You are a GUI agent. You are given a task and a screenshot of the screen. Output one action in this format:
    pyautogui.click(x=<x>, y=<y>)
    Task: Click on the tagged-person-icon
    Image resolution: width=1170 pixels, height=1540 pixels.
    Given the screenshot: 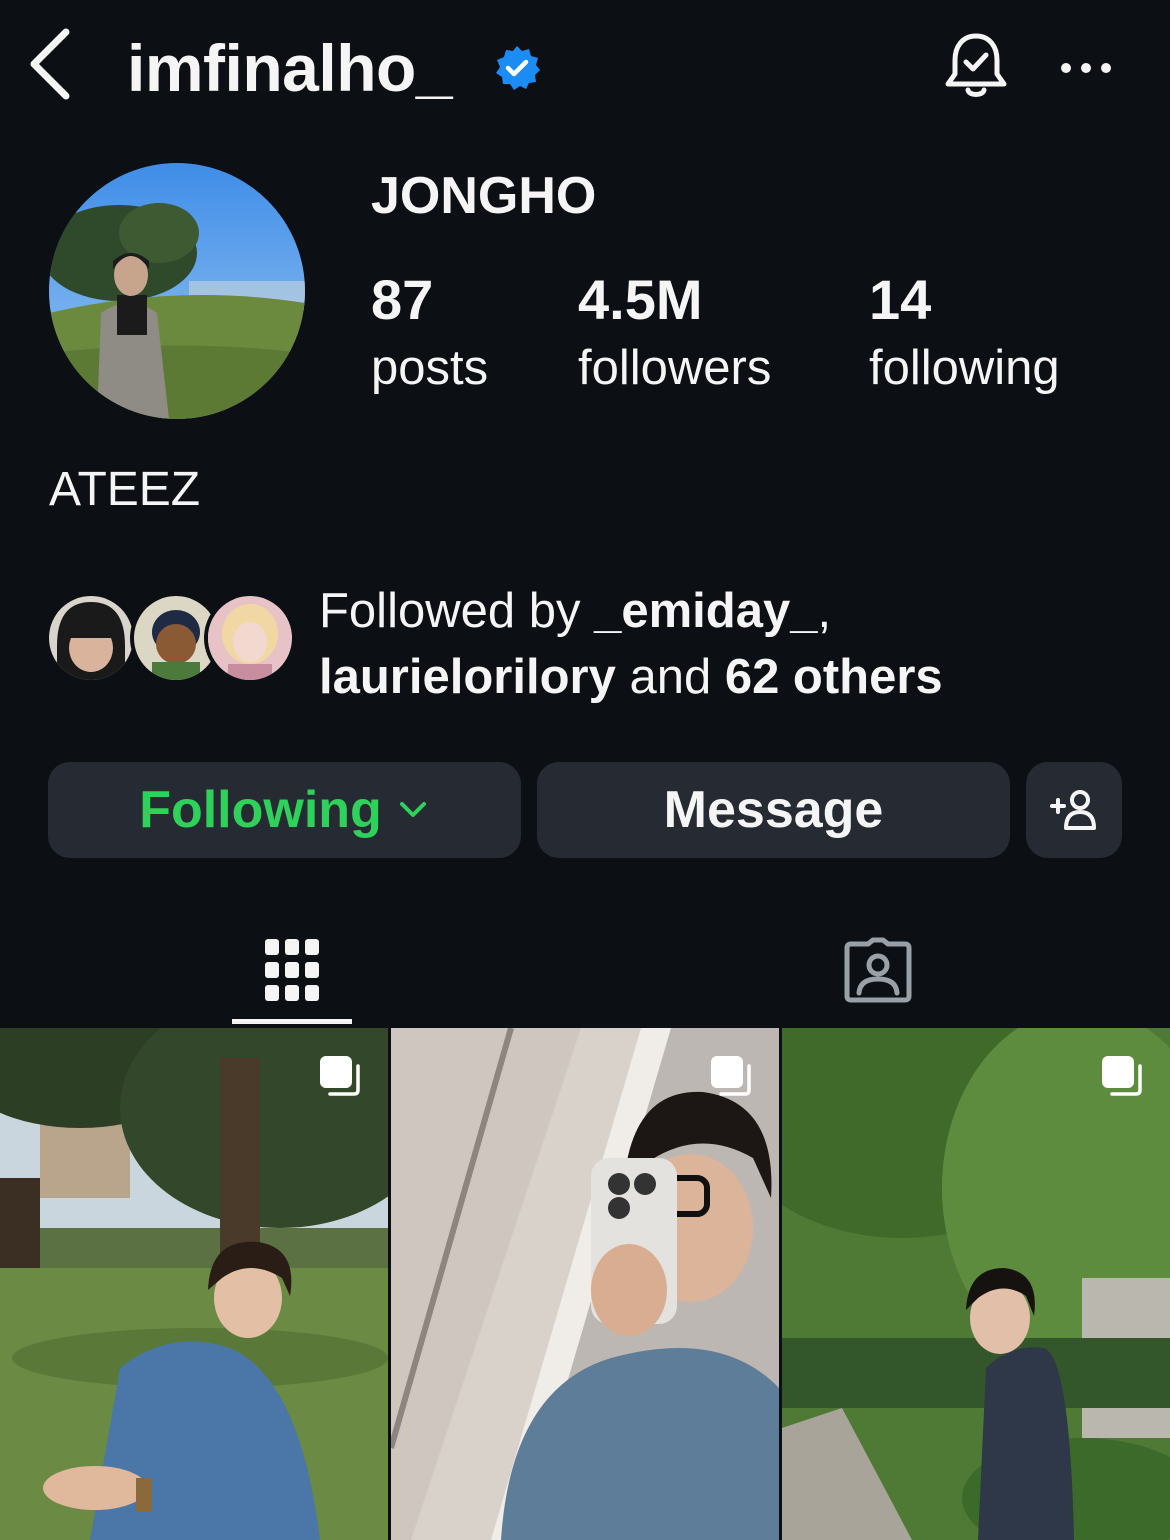 What is the action you would take?
    pyautogui.click(x=878, y=970)
    